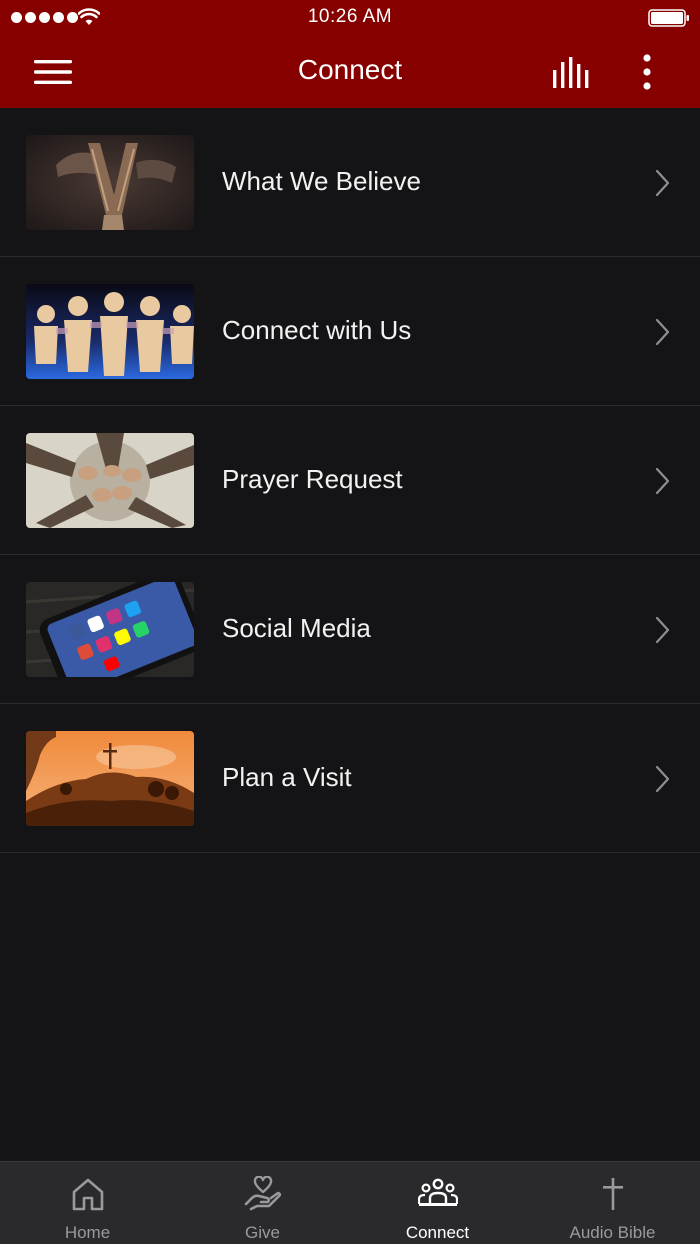 Image resolution: width=700 pixels, height=1244 pixels. Describe the element at coordinates (437, 1192) in the screenshot. I see `group-people-icon` at that location.